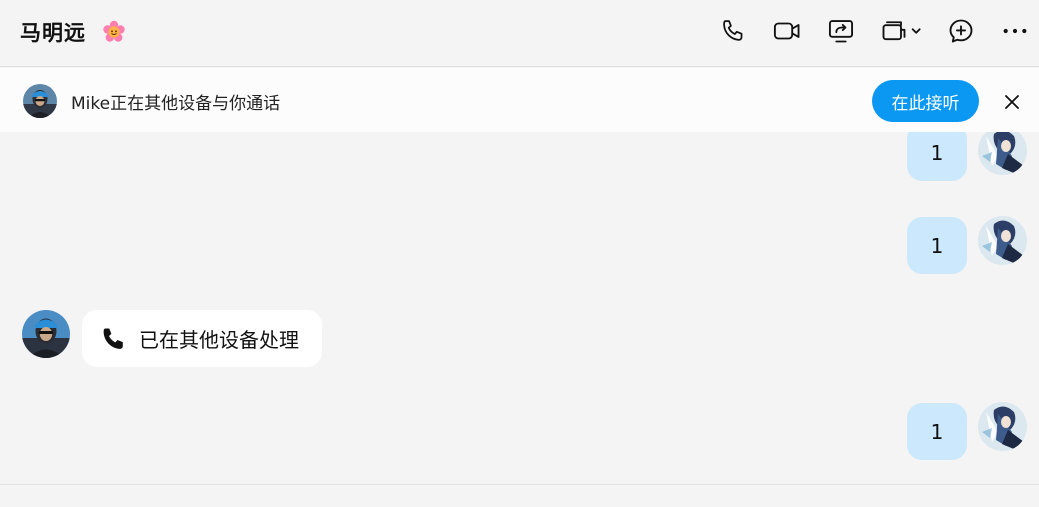  What do you see at coordinates (902, 31) in the screenshot?
I see `multi-device-icon` at bounding box center [902, 31].